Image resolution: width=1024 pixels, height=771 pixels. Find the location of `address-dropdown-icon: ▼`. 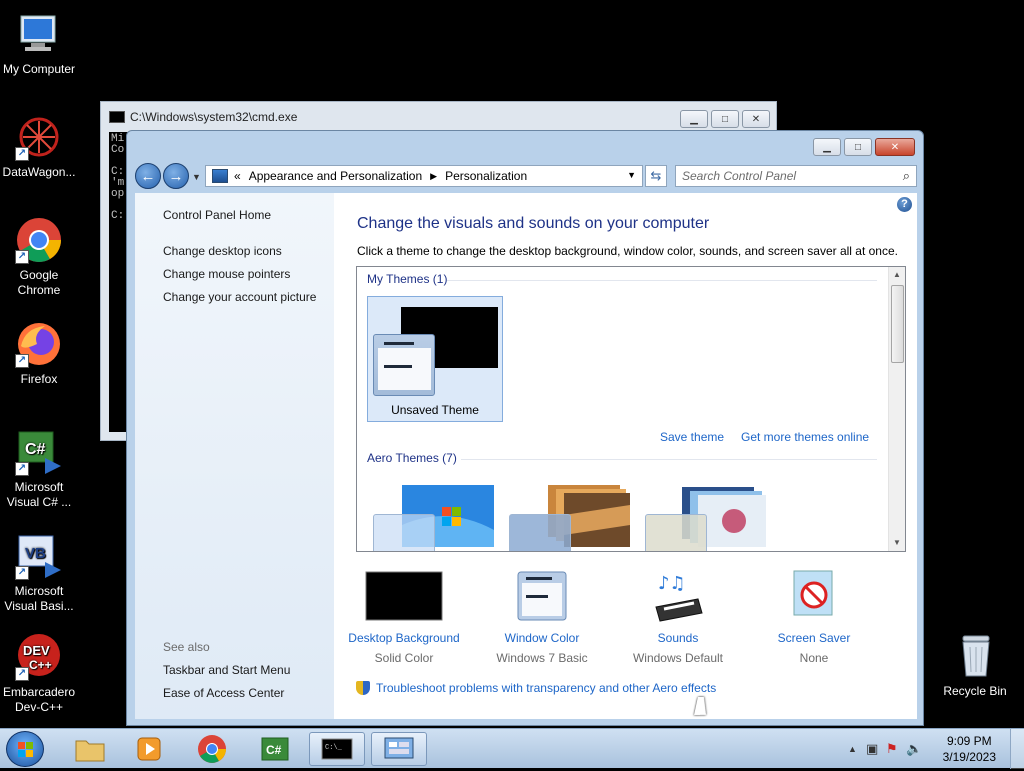

address-dropdown-icon: ▼ is located at coordinates (631, 175).